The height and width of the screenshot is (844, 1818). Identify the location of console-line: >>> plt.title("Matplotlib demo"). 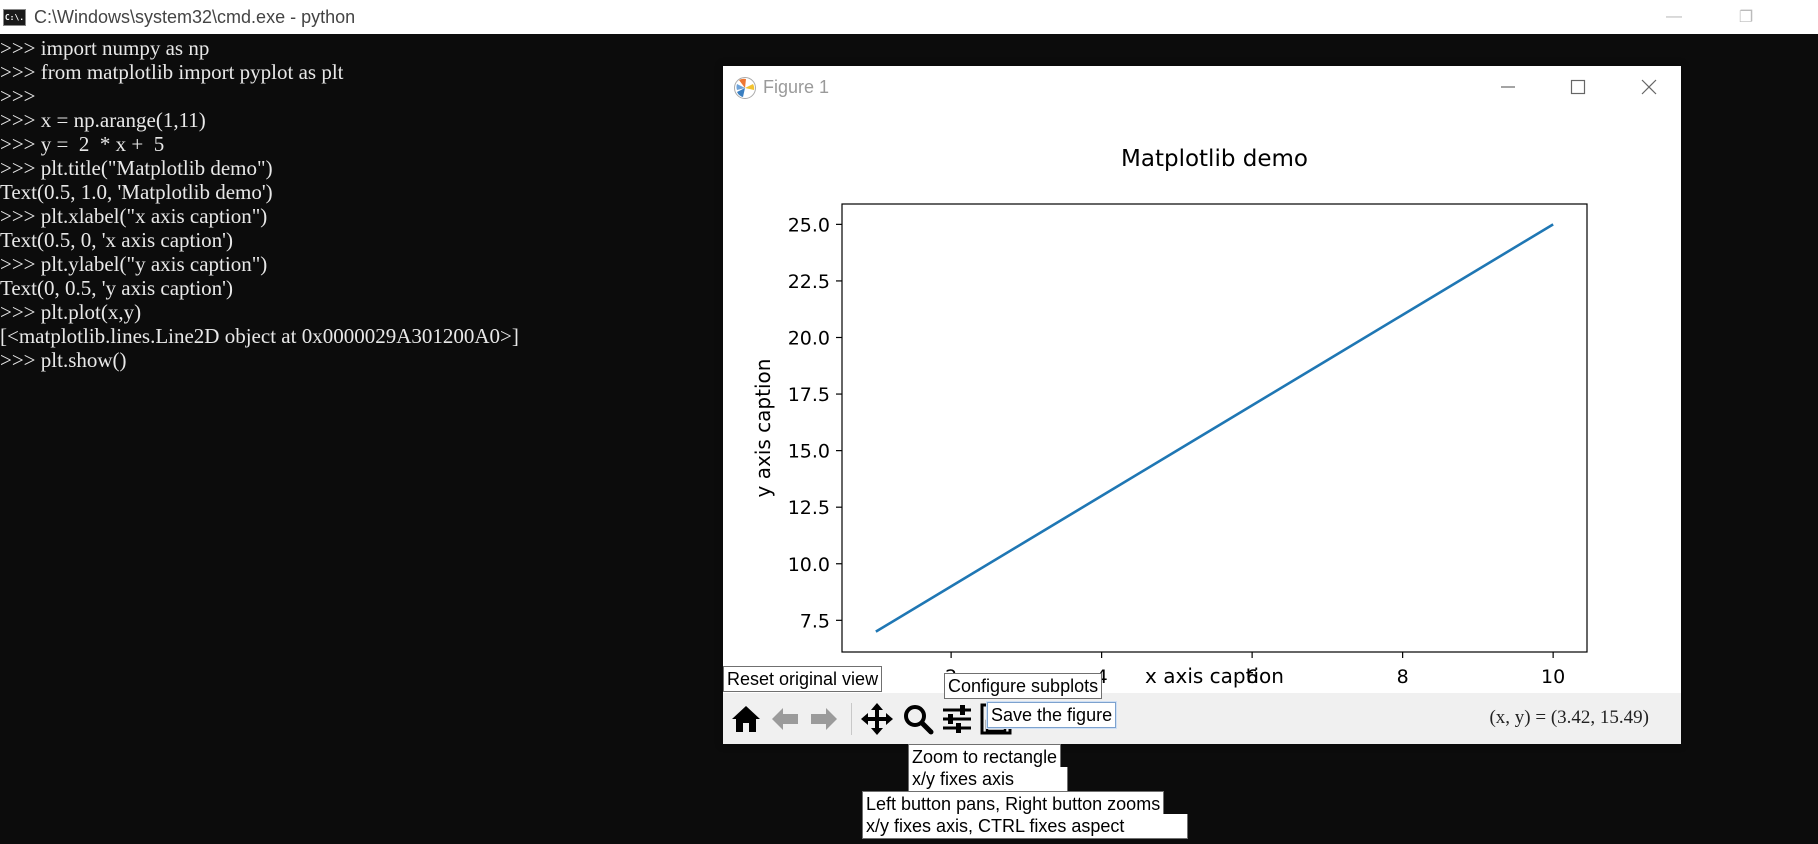
(136, 168).